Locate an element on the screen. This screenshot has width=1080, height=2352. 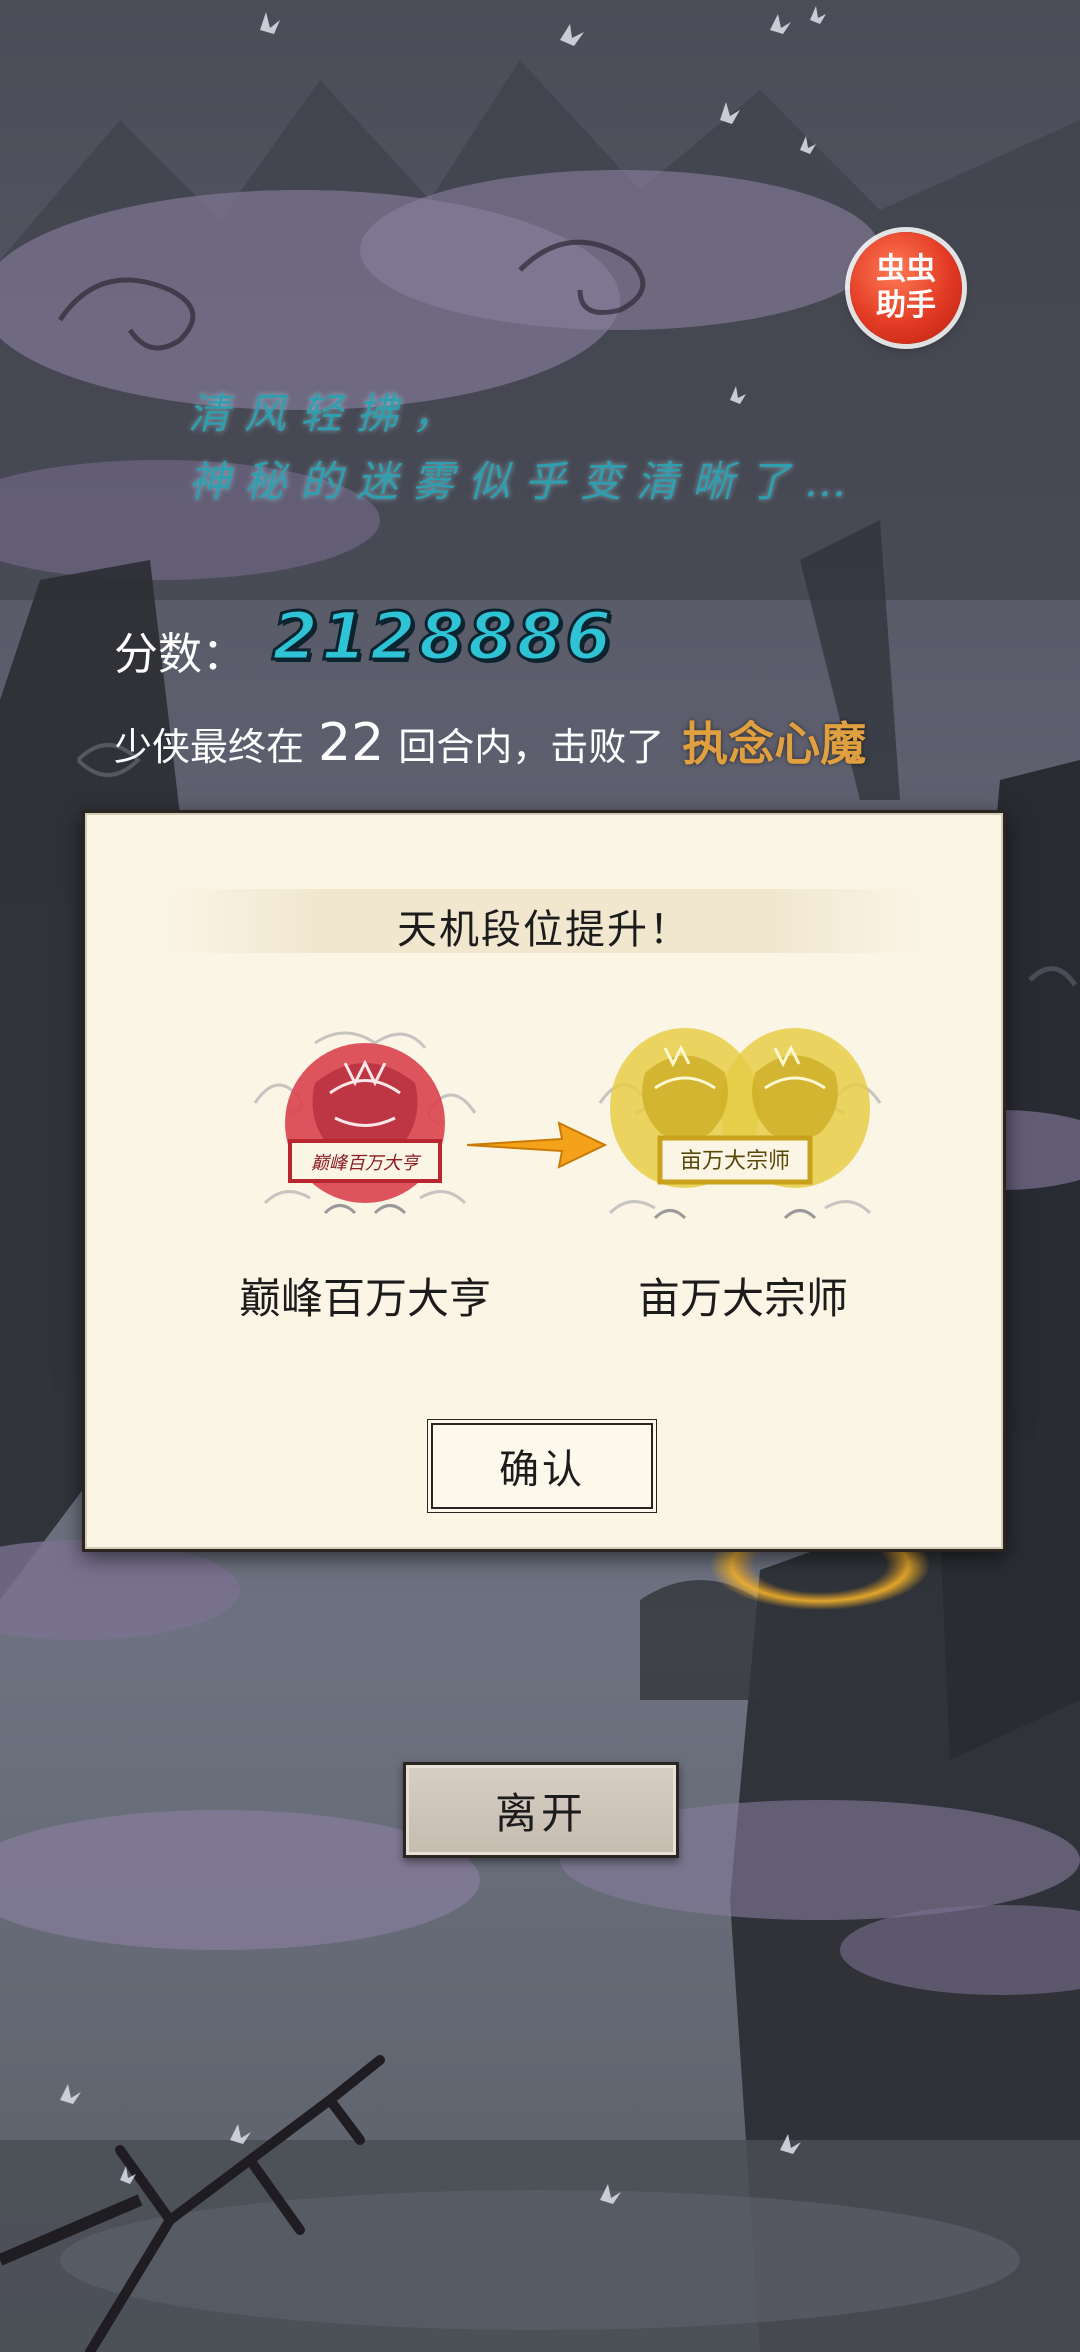
boss-name: 执念心魔 is located at coordinates (774, 744).